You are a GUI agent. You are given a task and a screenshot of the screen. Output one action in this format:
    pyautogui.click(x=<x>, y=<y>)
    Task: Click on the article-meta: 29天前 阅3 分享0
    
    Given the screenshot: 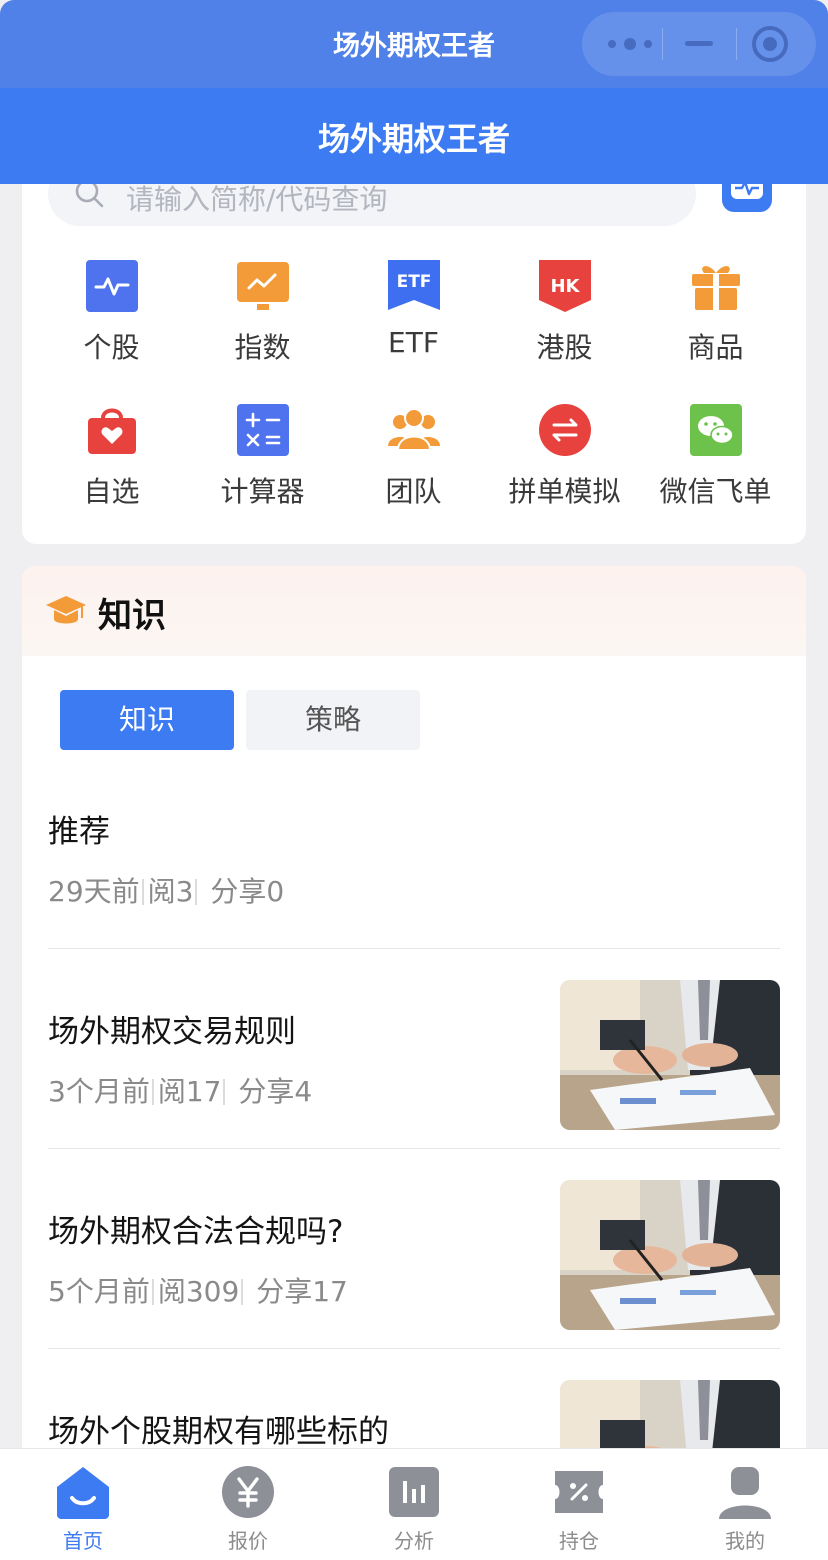 What is the action you would take?
    pyautogui.click(x=166, y=890)
    